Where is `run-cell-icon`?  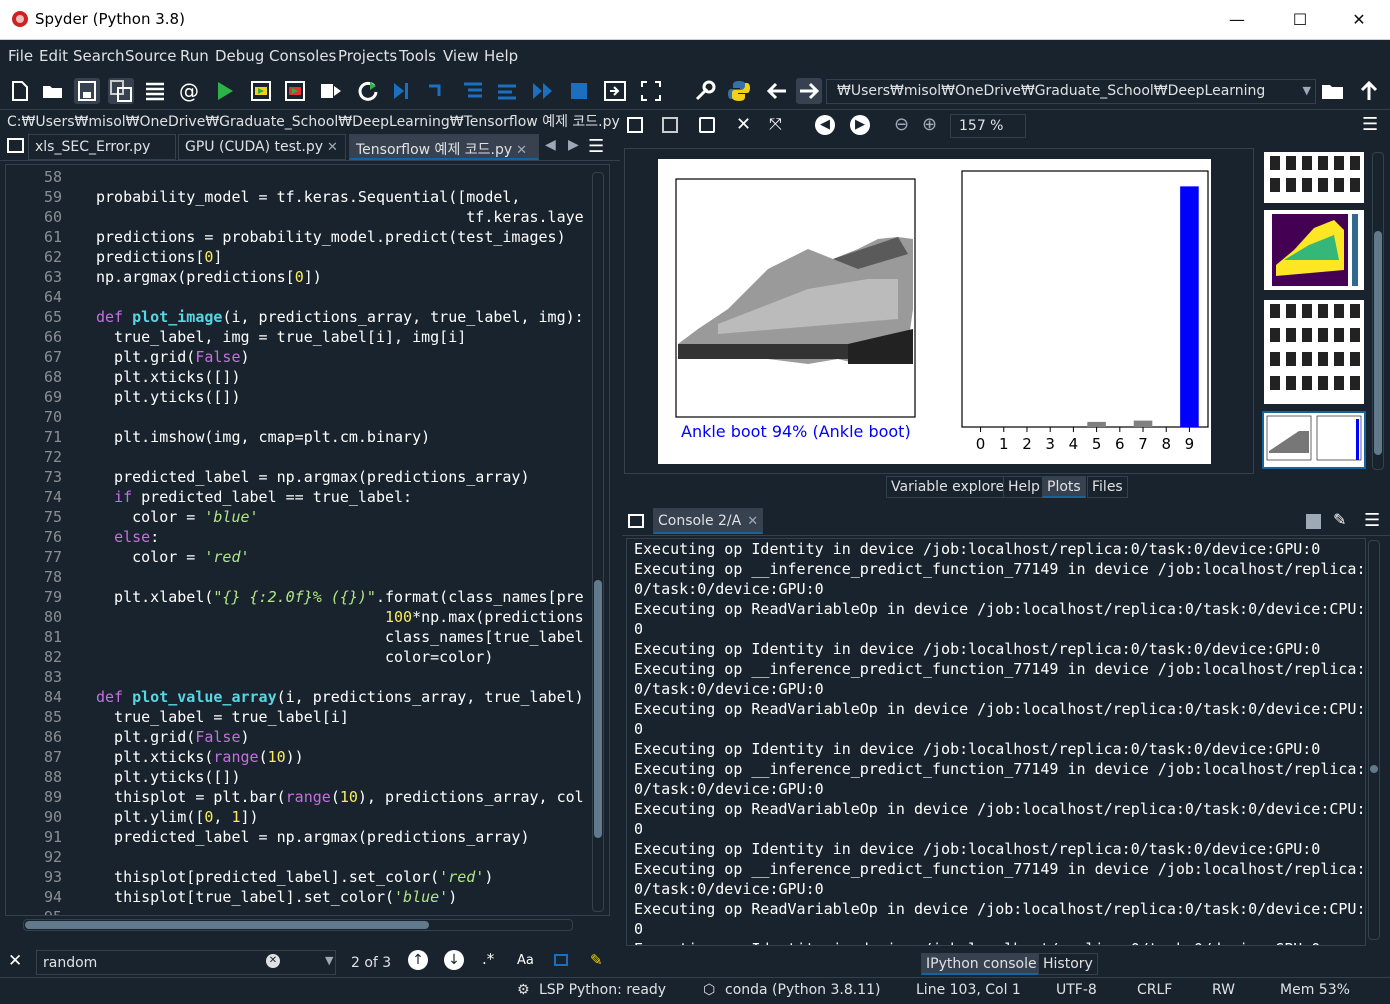
run-cell-icon is located at coordinates (261, 91).